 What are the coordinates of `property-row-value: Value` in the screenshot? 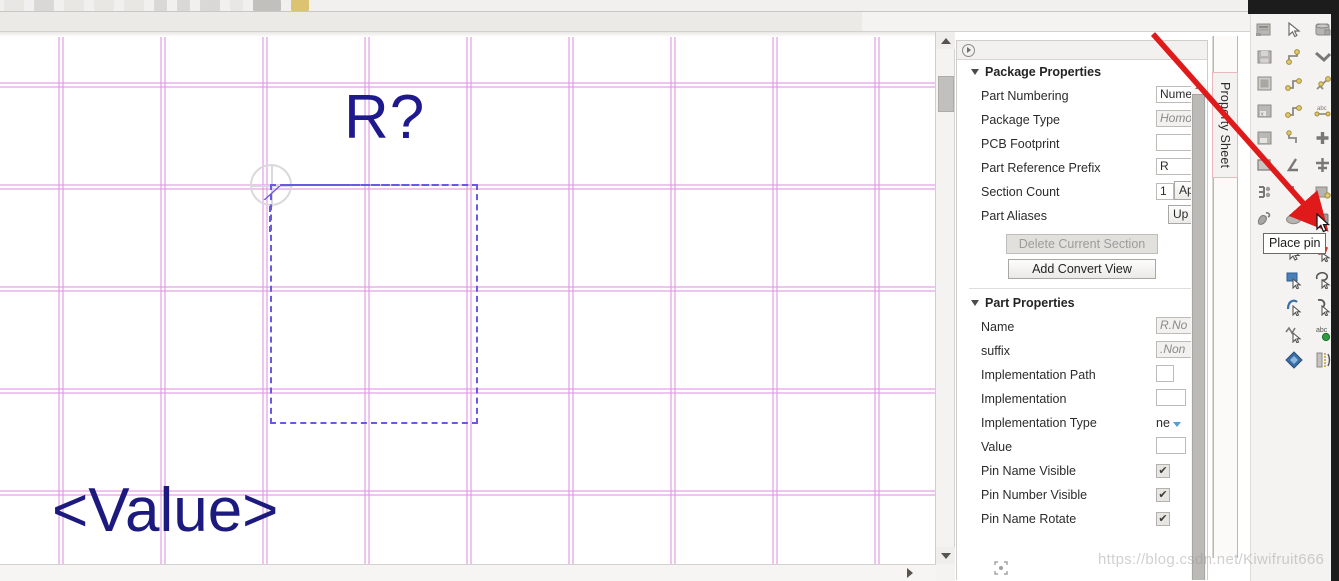 It's located at (1082, 447).